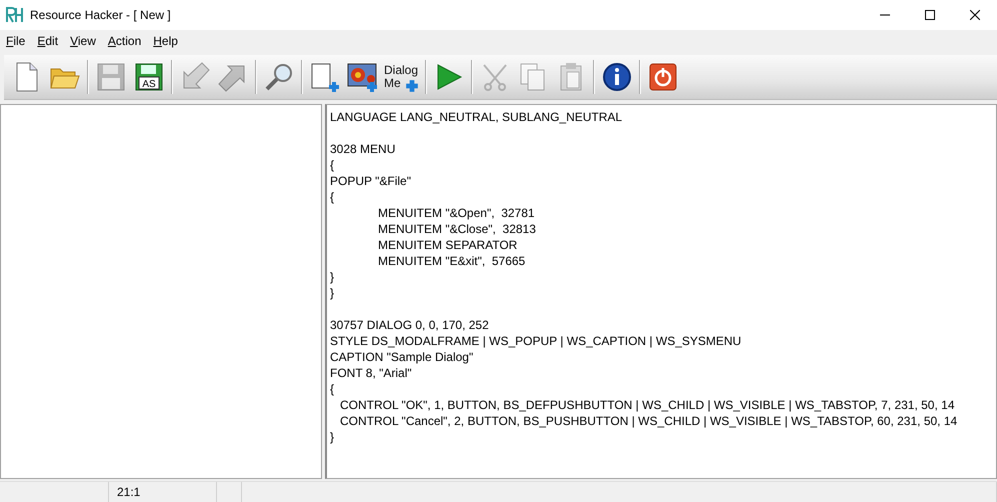 Image resolution: width=997 pixels, height=502 pixels. Describe the element at coordinates (163, 492) in the screenshot. I see `cursor-position: 21:1` at that location.